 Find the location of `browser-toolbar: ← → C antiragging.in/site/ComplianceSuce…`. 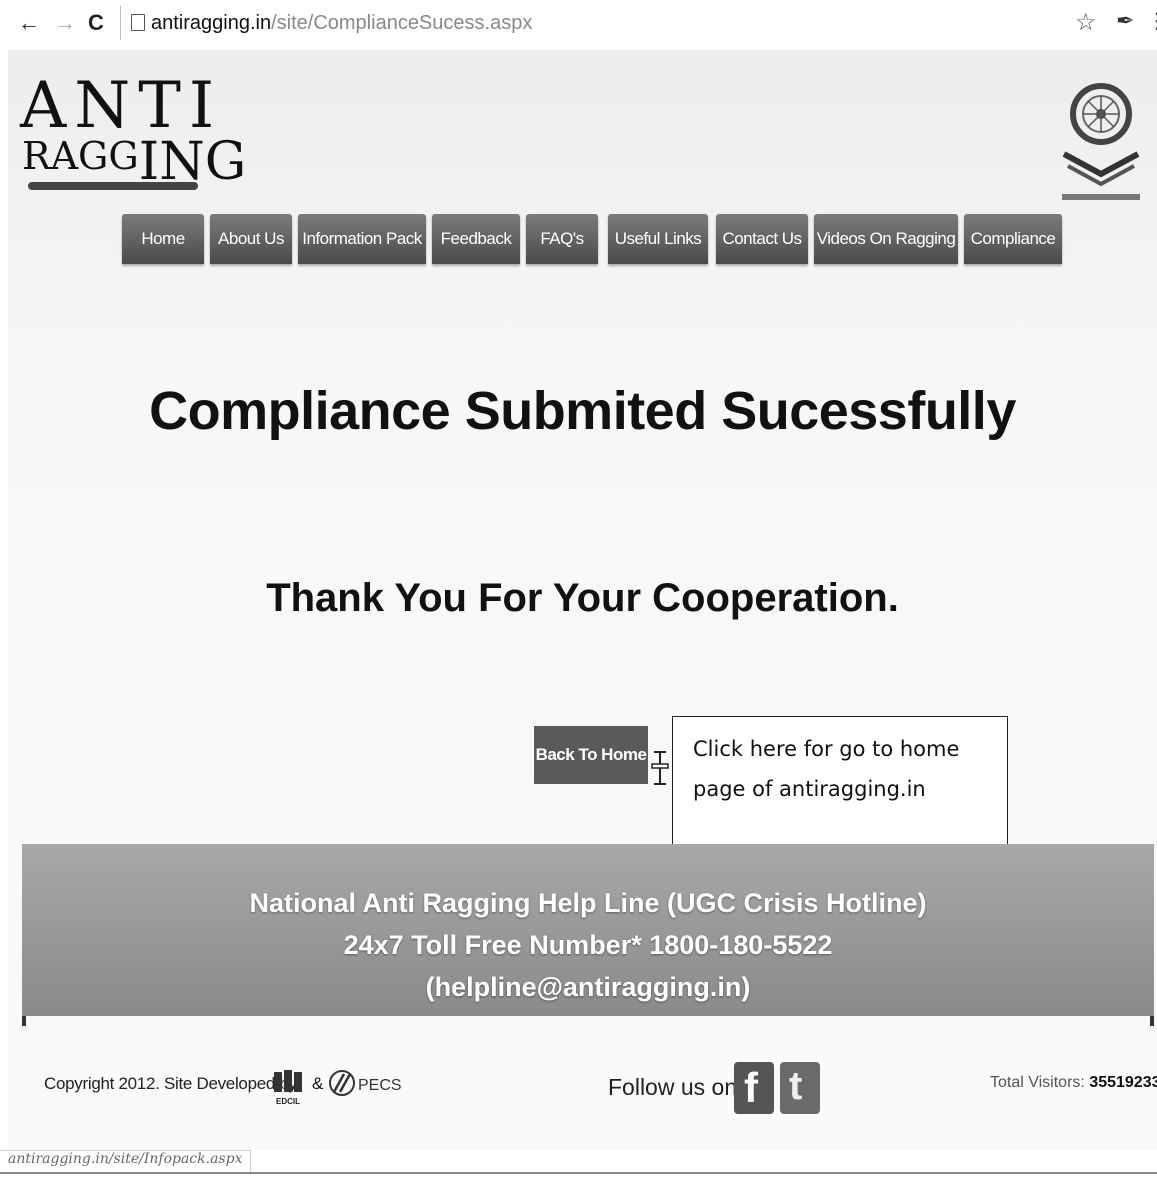

browser-toolbar: ← → C antiragging.in/site/ComplianceSuce… is located at coordinates (578, 24).